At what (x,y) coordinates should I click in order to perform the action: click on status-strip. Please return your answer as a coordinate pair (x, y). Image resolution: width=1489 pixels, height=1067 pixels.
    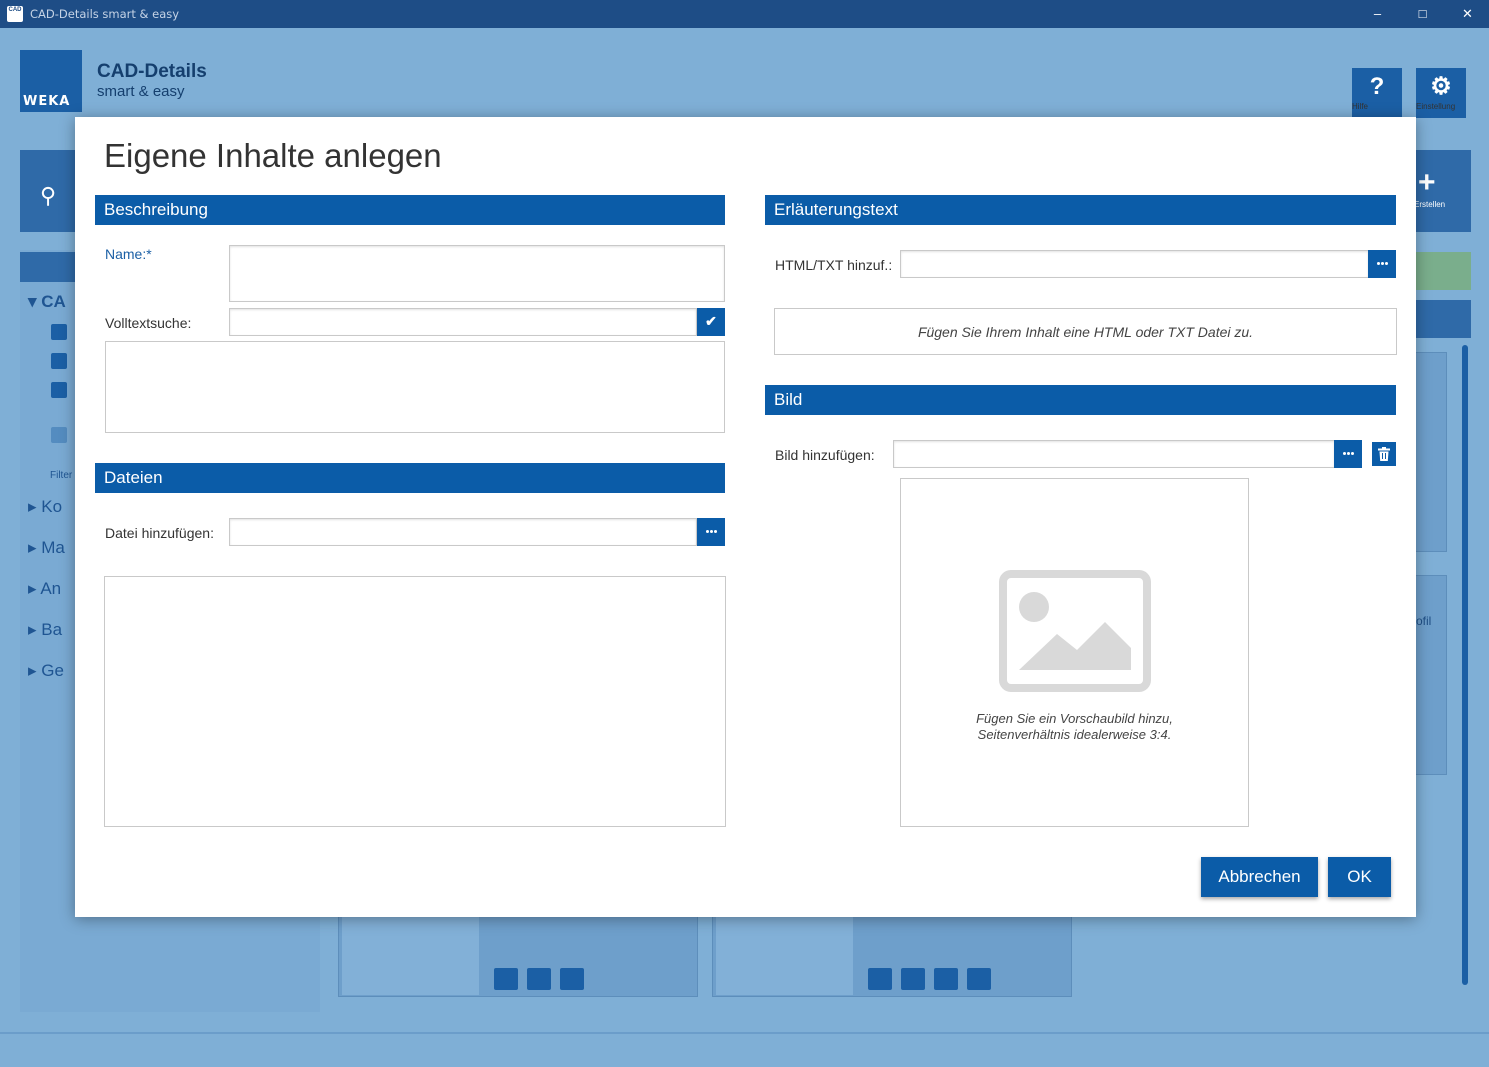
    Looking at the image, I should click on (1443, 271).